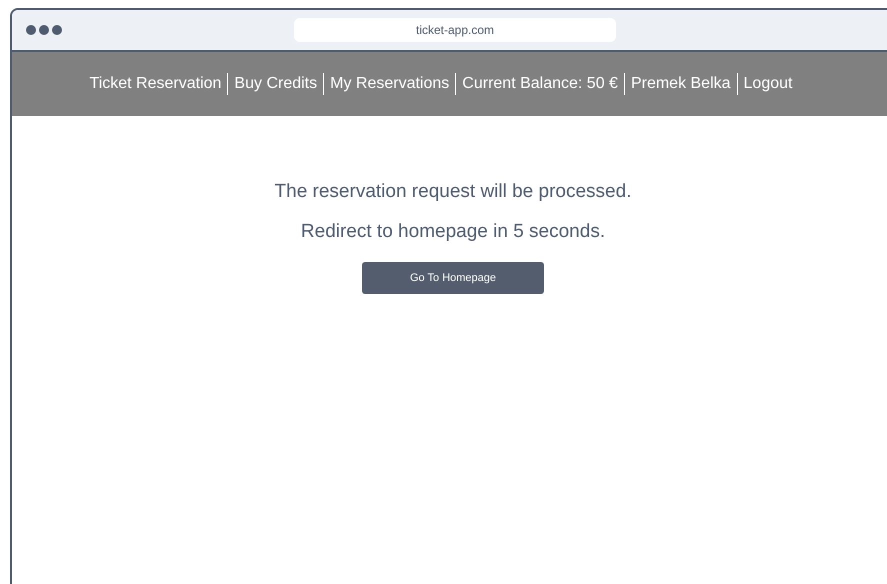 This screenshot has height=584, width=887. Describe the element at coordinates (680, 84) in the screenshot. I see `nav-link: Premek Belka` at that location.